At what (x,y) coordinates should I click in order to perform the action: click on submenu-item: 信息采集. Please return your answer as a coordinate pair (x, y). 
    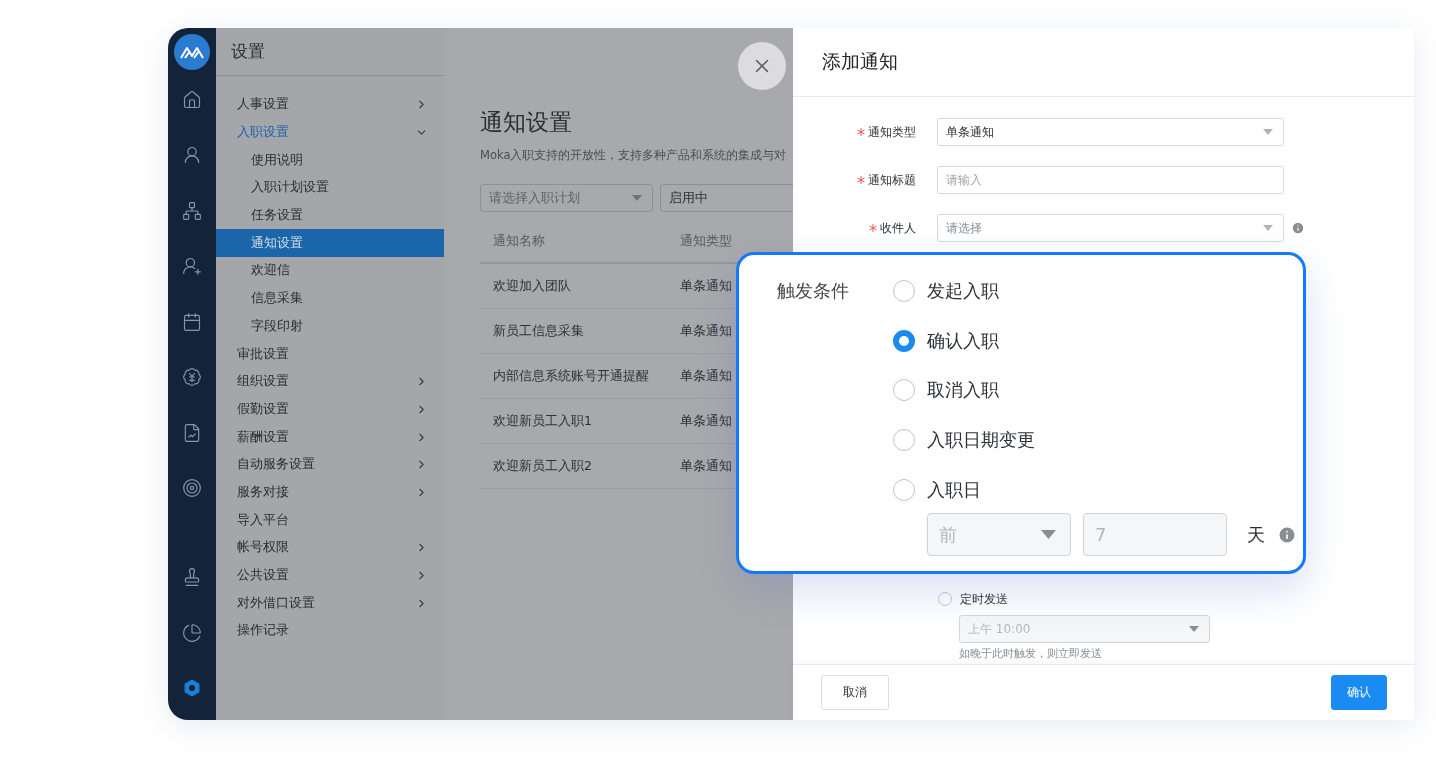
    Looking at the image, I should click on (330, 298).